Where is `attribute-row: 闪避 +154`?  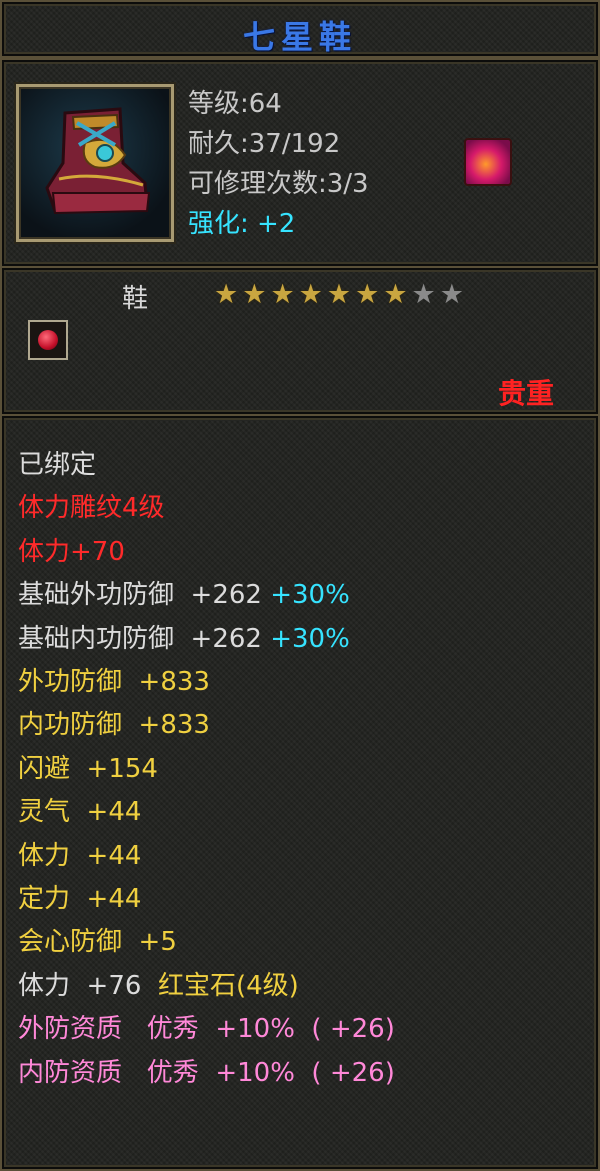 attribute-row: 闪避 +154 is located at coordinates (206, 769).